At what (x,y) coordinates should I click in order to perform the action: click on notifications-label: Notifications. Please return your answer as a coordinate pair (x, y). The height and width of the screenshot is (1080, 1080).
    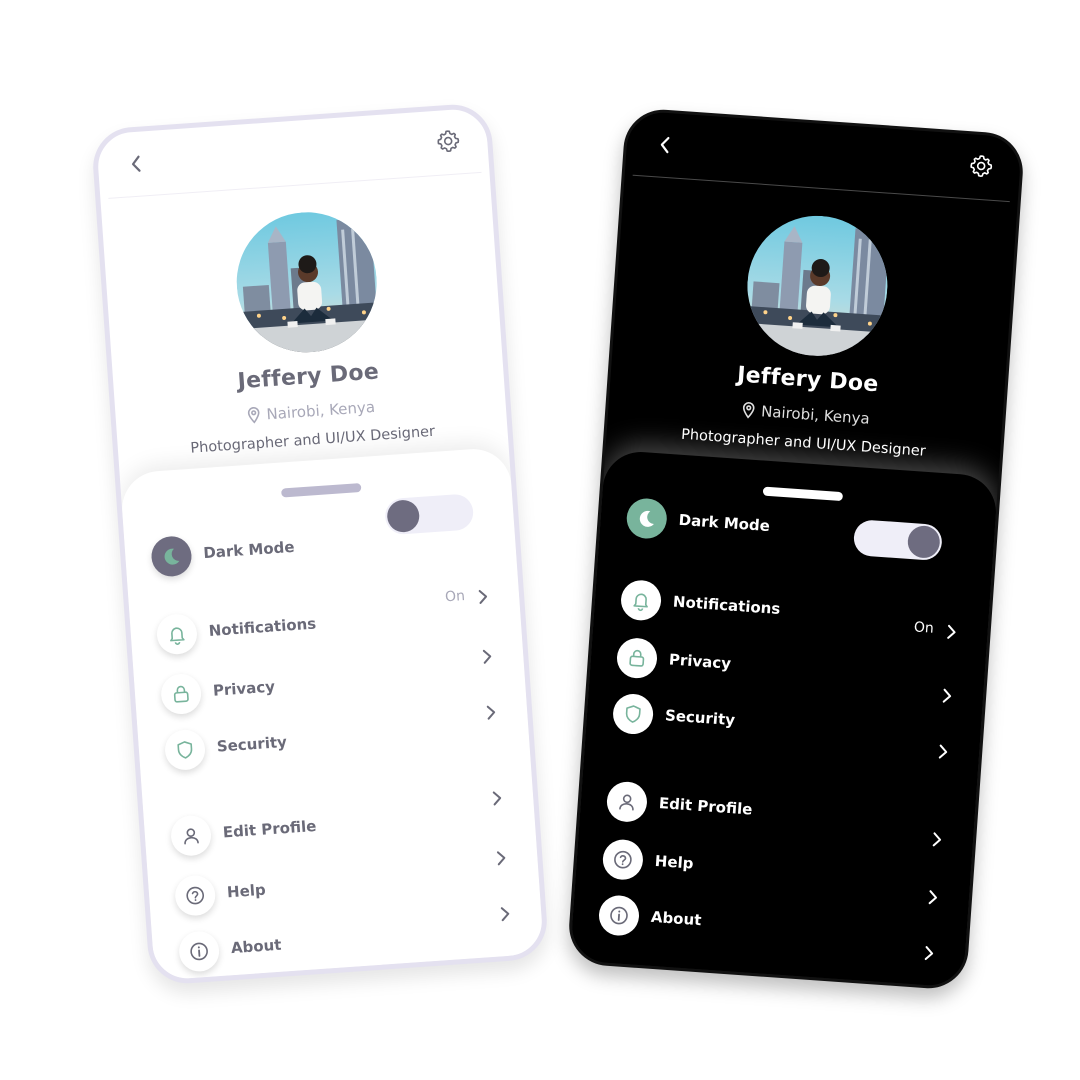
    Looking at the image, I should click on (726, 605).